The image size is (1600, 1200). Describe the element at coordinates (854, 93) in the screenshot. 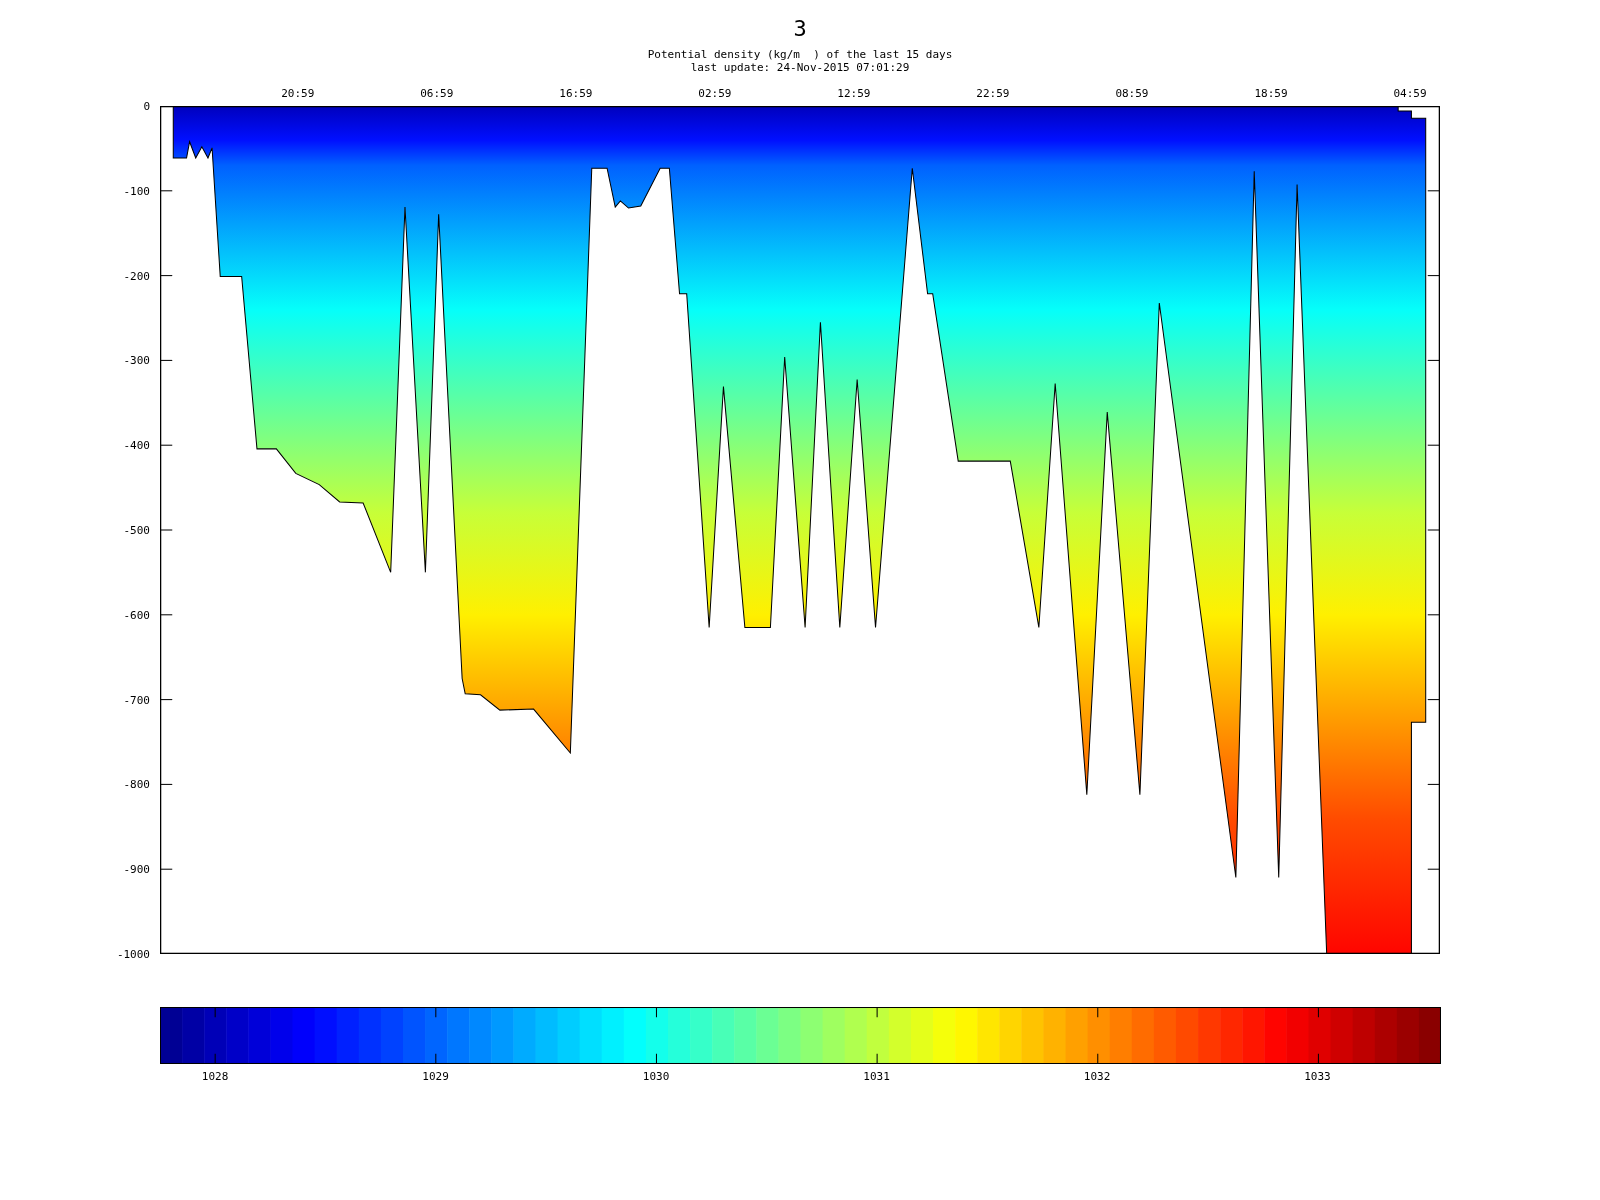

I see `axis-tick-label: 12:59` at that location.